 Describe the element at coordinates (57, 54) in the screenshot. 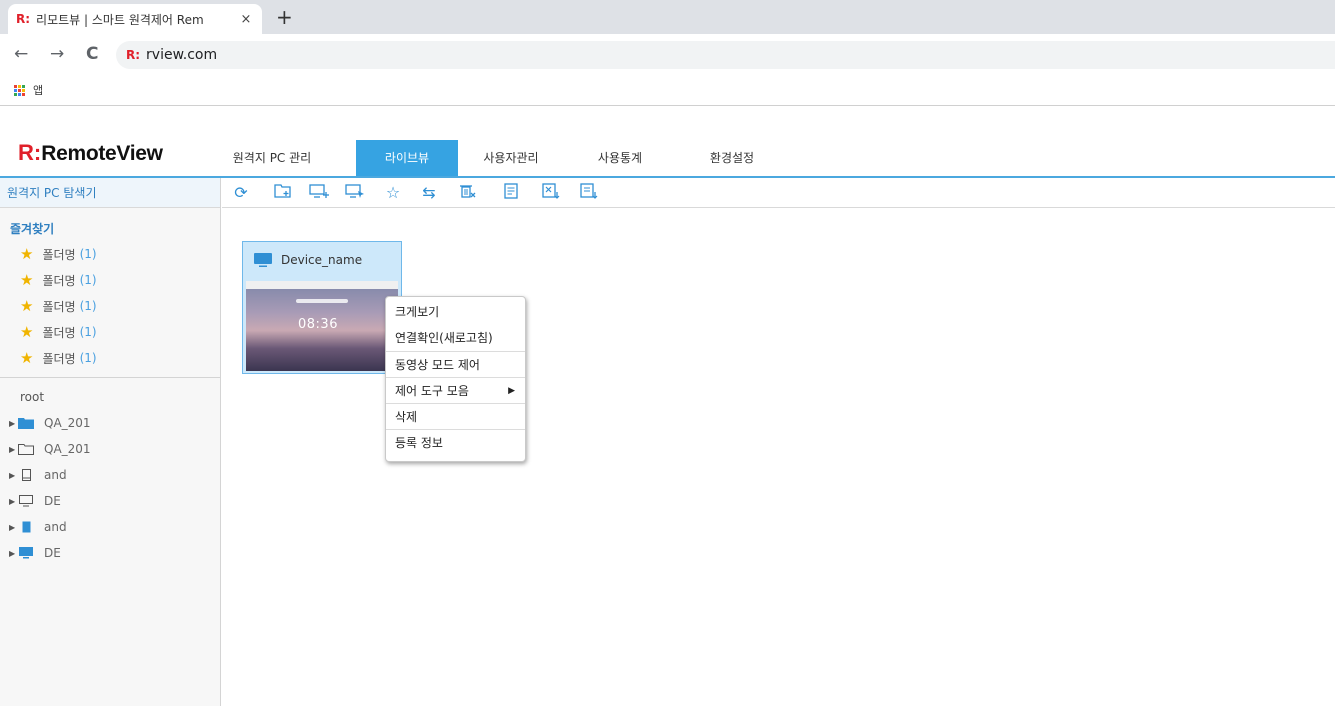

I see `forward-button: →` at that location.